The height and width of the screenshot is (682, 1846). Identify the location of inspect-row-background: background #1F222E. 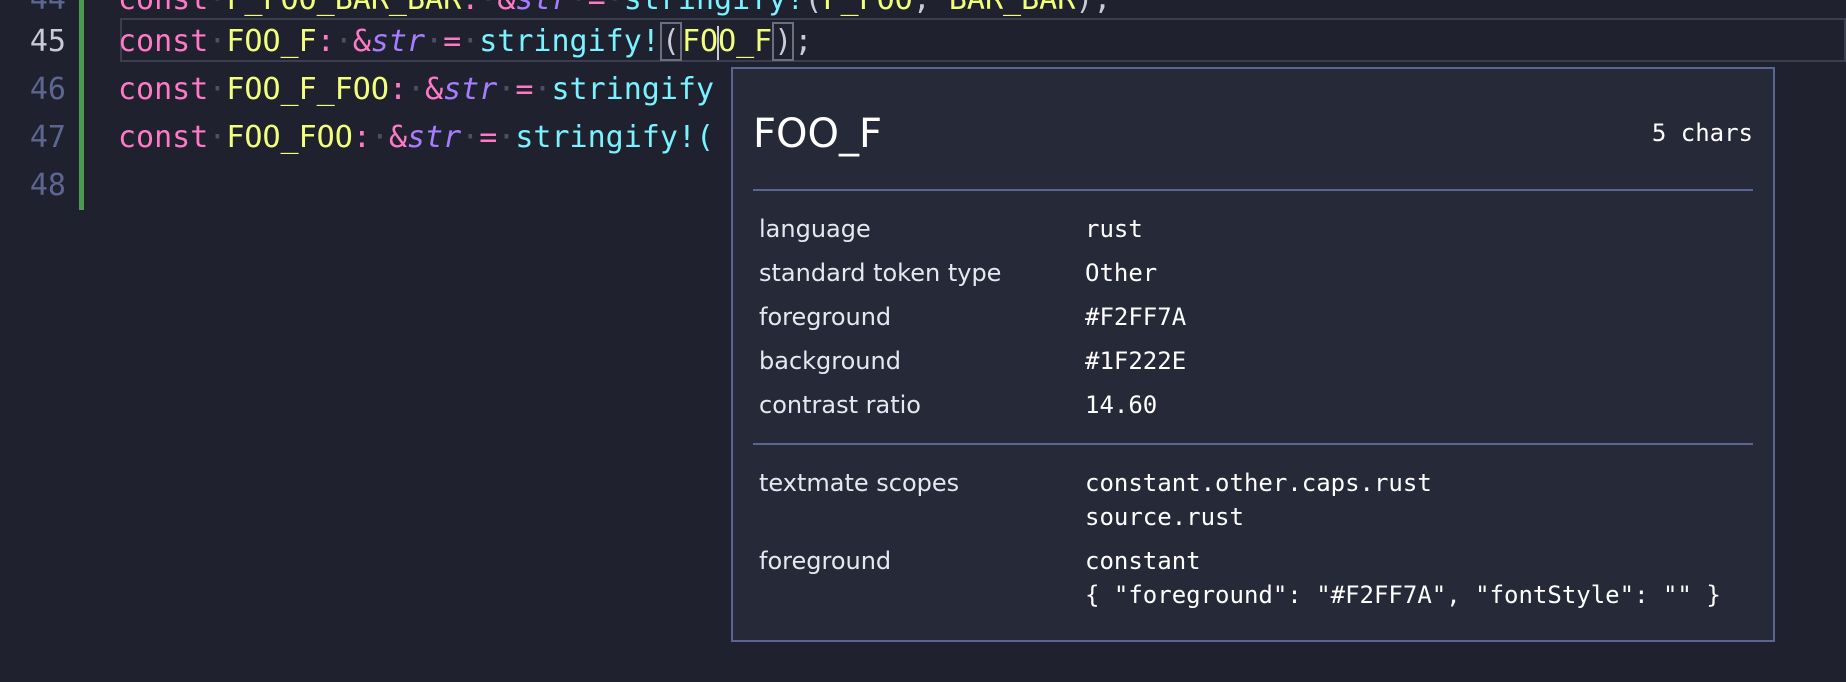
(973, 361).